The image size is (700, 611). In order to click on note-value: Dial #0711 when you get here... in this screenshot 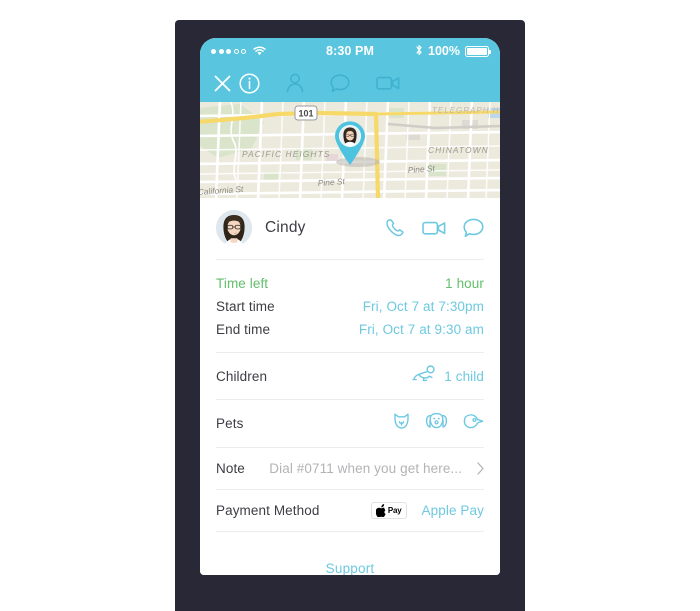, I will do `click(365, 468)`.